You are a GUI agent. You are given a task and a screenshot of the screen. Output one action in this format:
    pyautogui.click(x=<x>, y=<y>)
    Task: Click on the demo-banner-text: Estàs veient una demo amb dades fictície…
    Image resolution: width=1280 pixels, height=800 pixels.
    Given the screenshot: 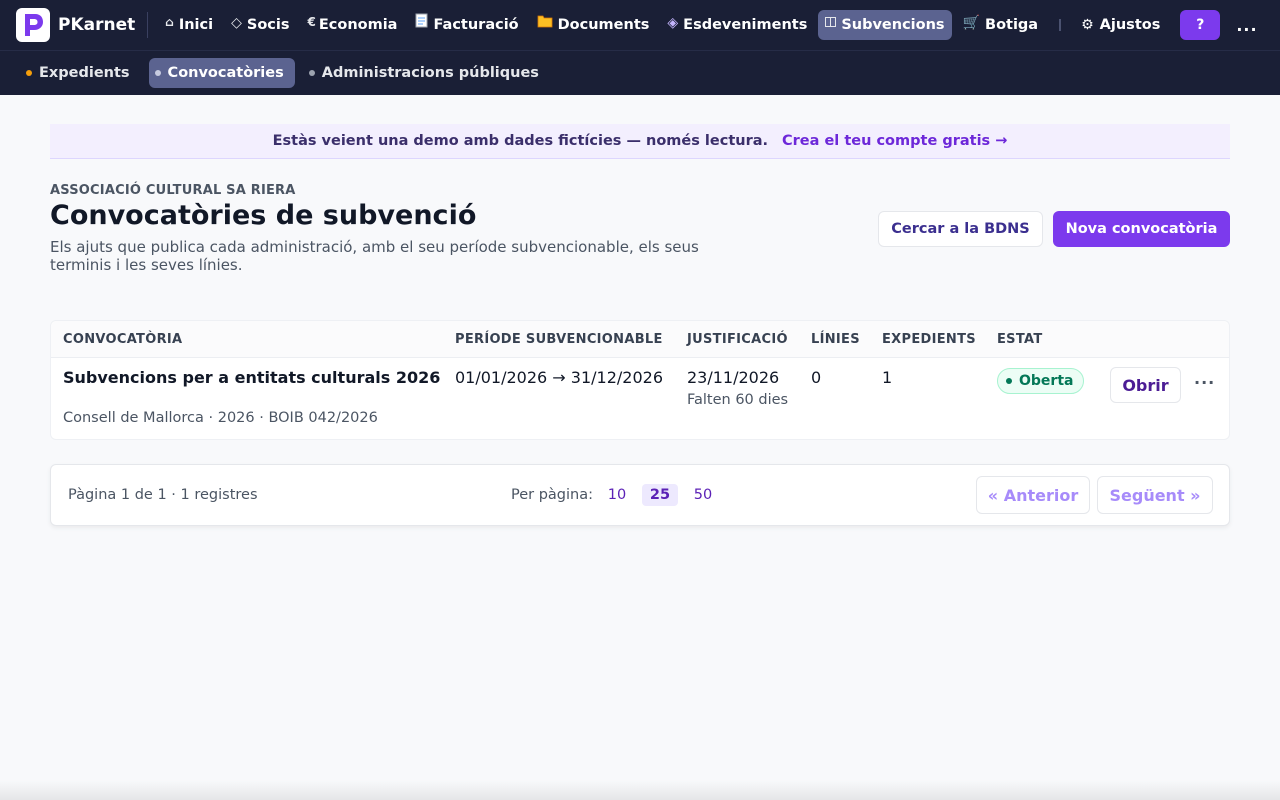 What is the action you would take?
    pyautogui.click(x=520, y=141)
    